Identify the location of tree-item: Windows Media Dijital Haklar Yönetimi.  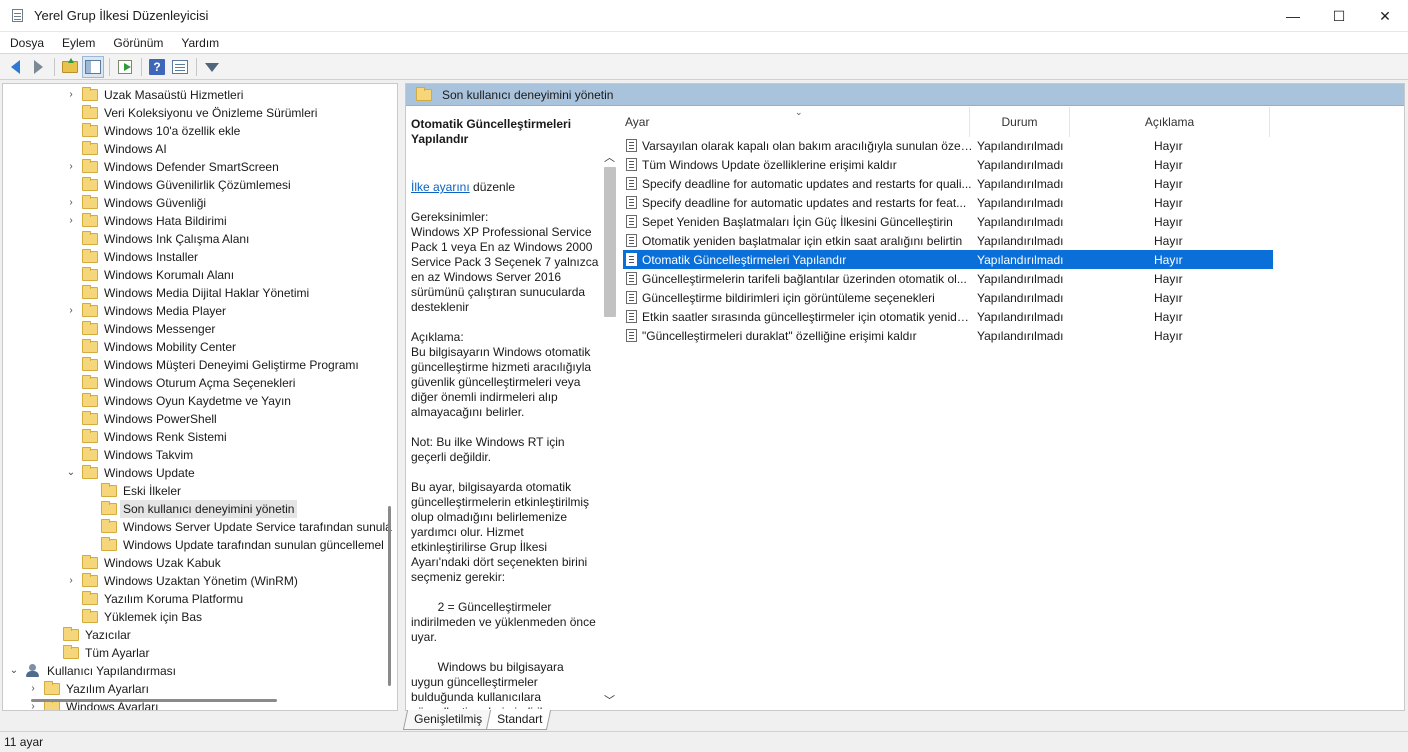
(187, 293).